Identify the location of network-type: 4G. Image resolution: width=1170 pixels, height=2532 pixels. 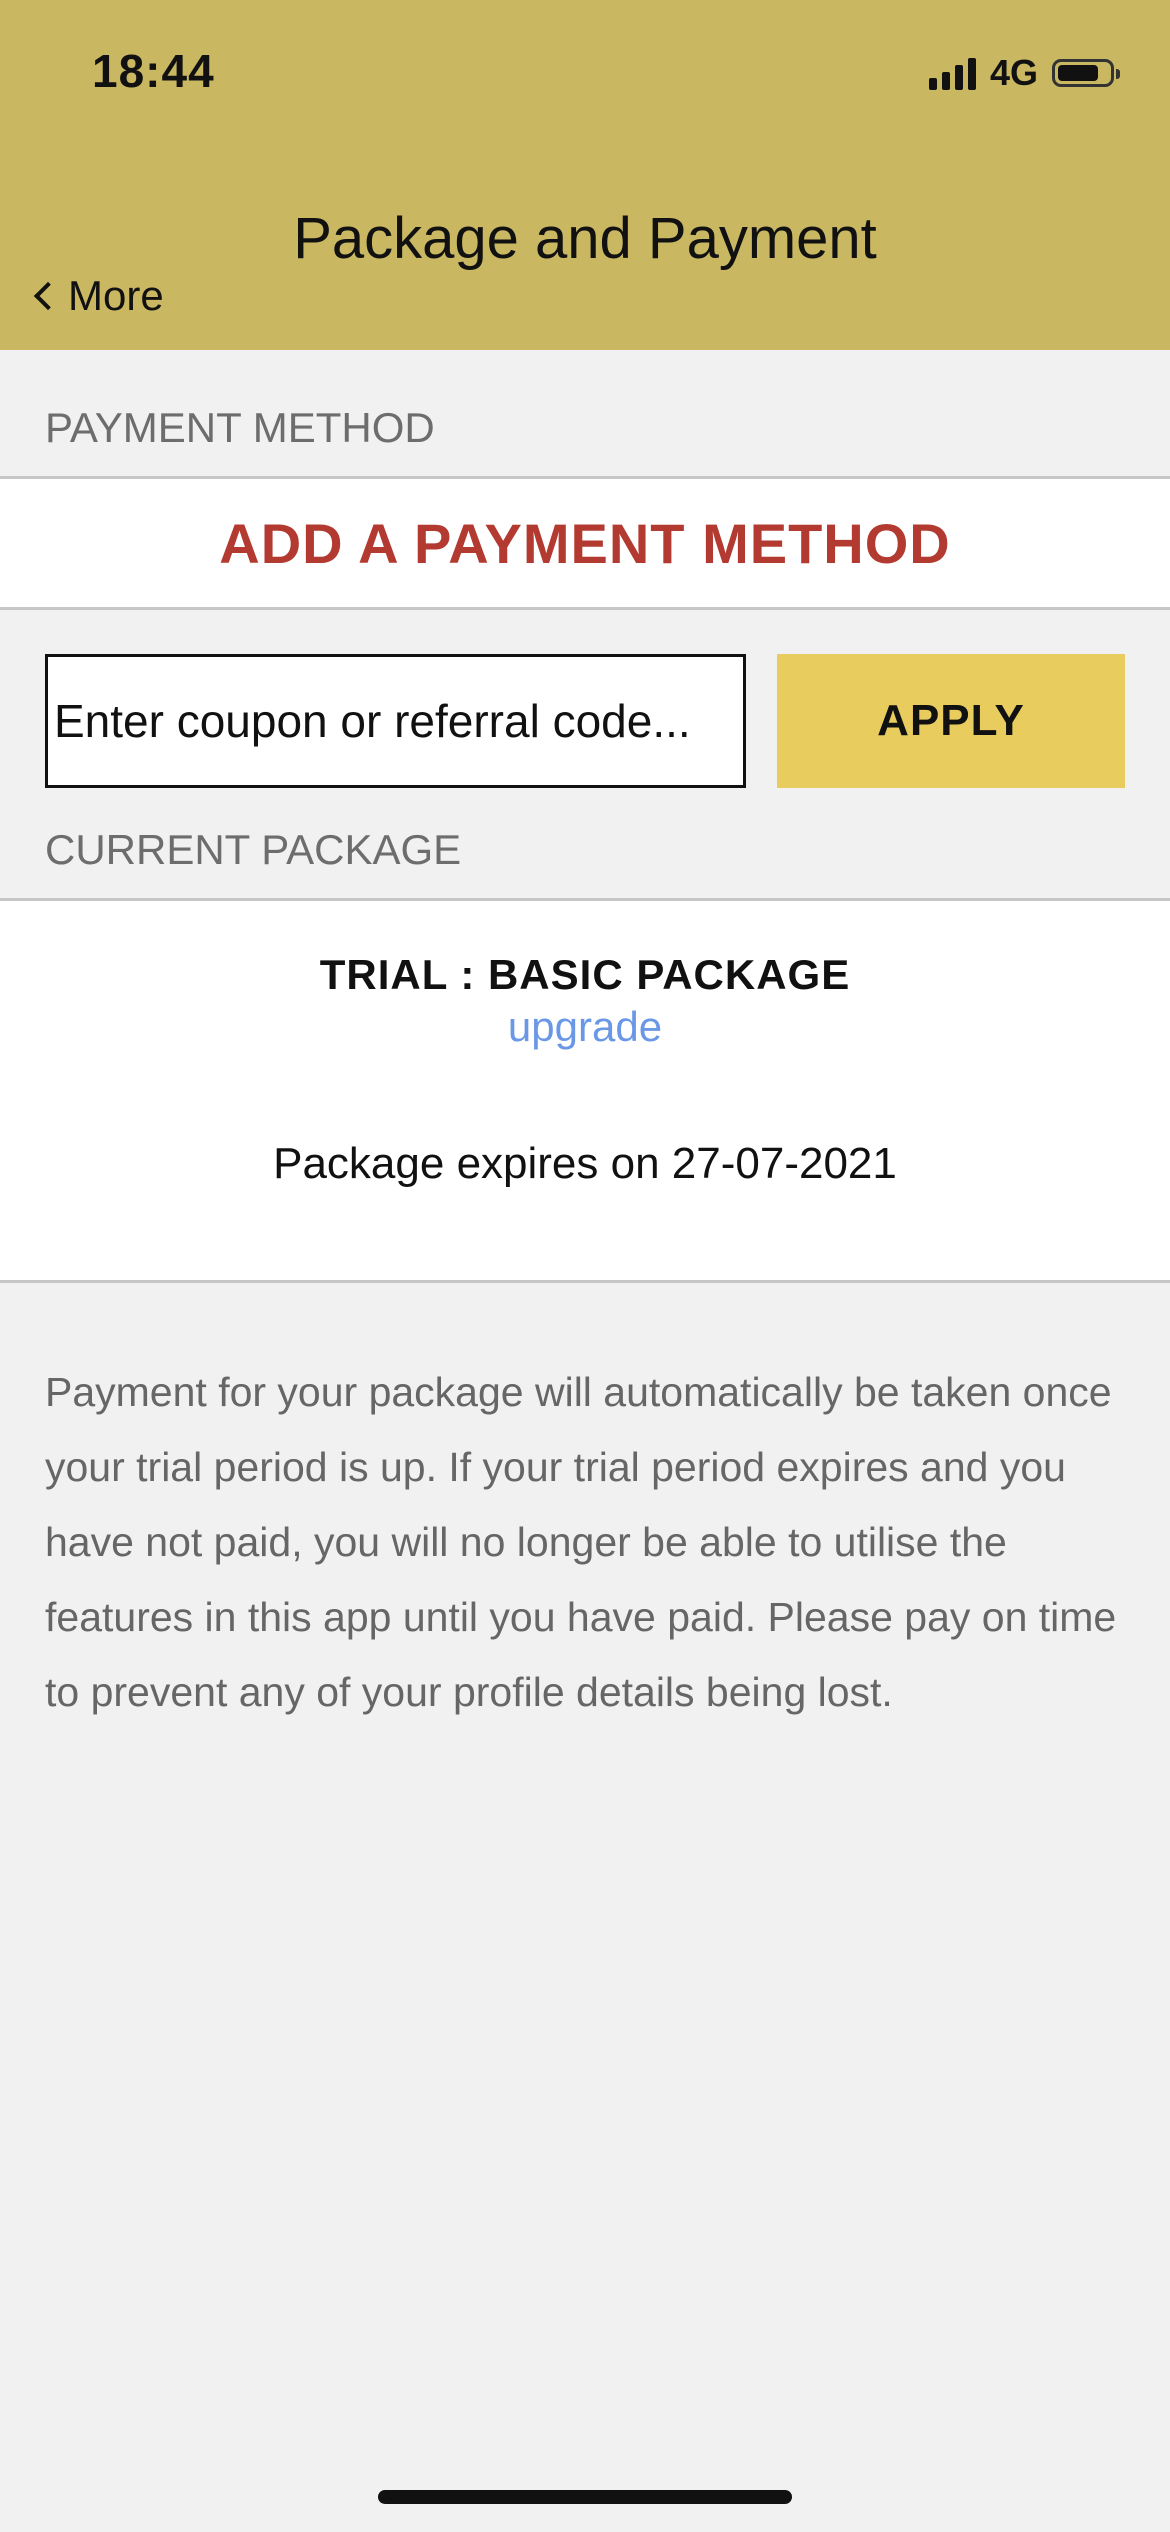
(1013, 72).